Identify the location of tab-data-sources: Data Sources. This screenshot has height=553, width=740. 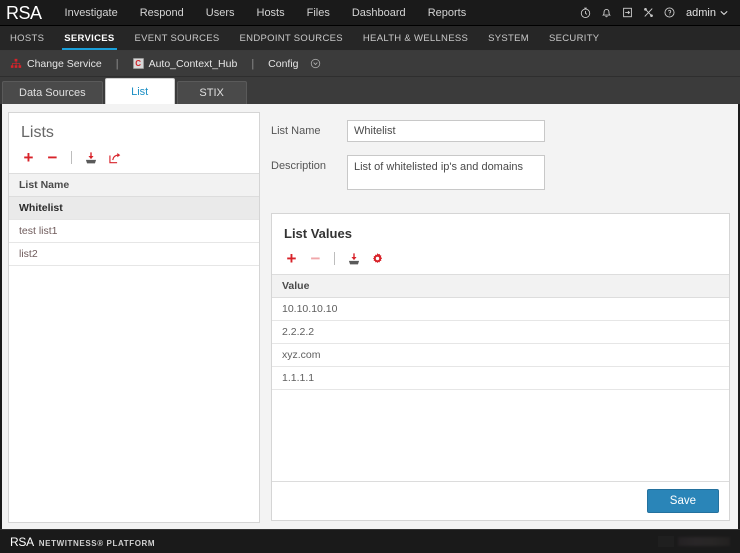
(52, 92).